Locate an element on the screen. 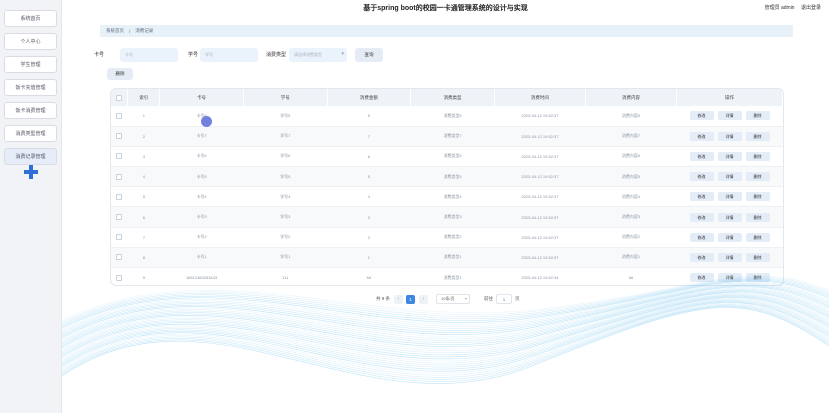  select-all-checkbox is located at coordinates (119, 97).